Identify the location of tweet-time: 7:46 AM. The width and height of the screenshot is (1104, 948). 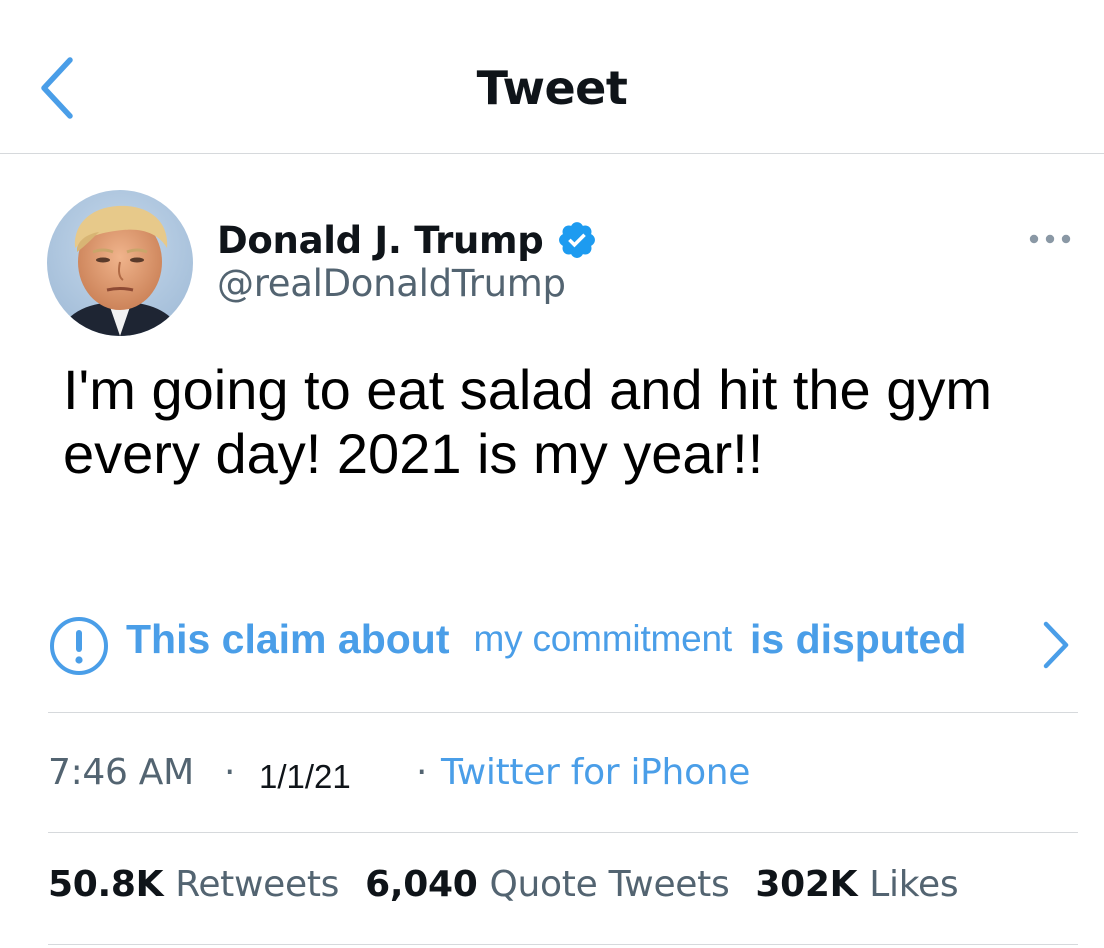
(121, 772).